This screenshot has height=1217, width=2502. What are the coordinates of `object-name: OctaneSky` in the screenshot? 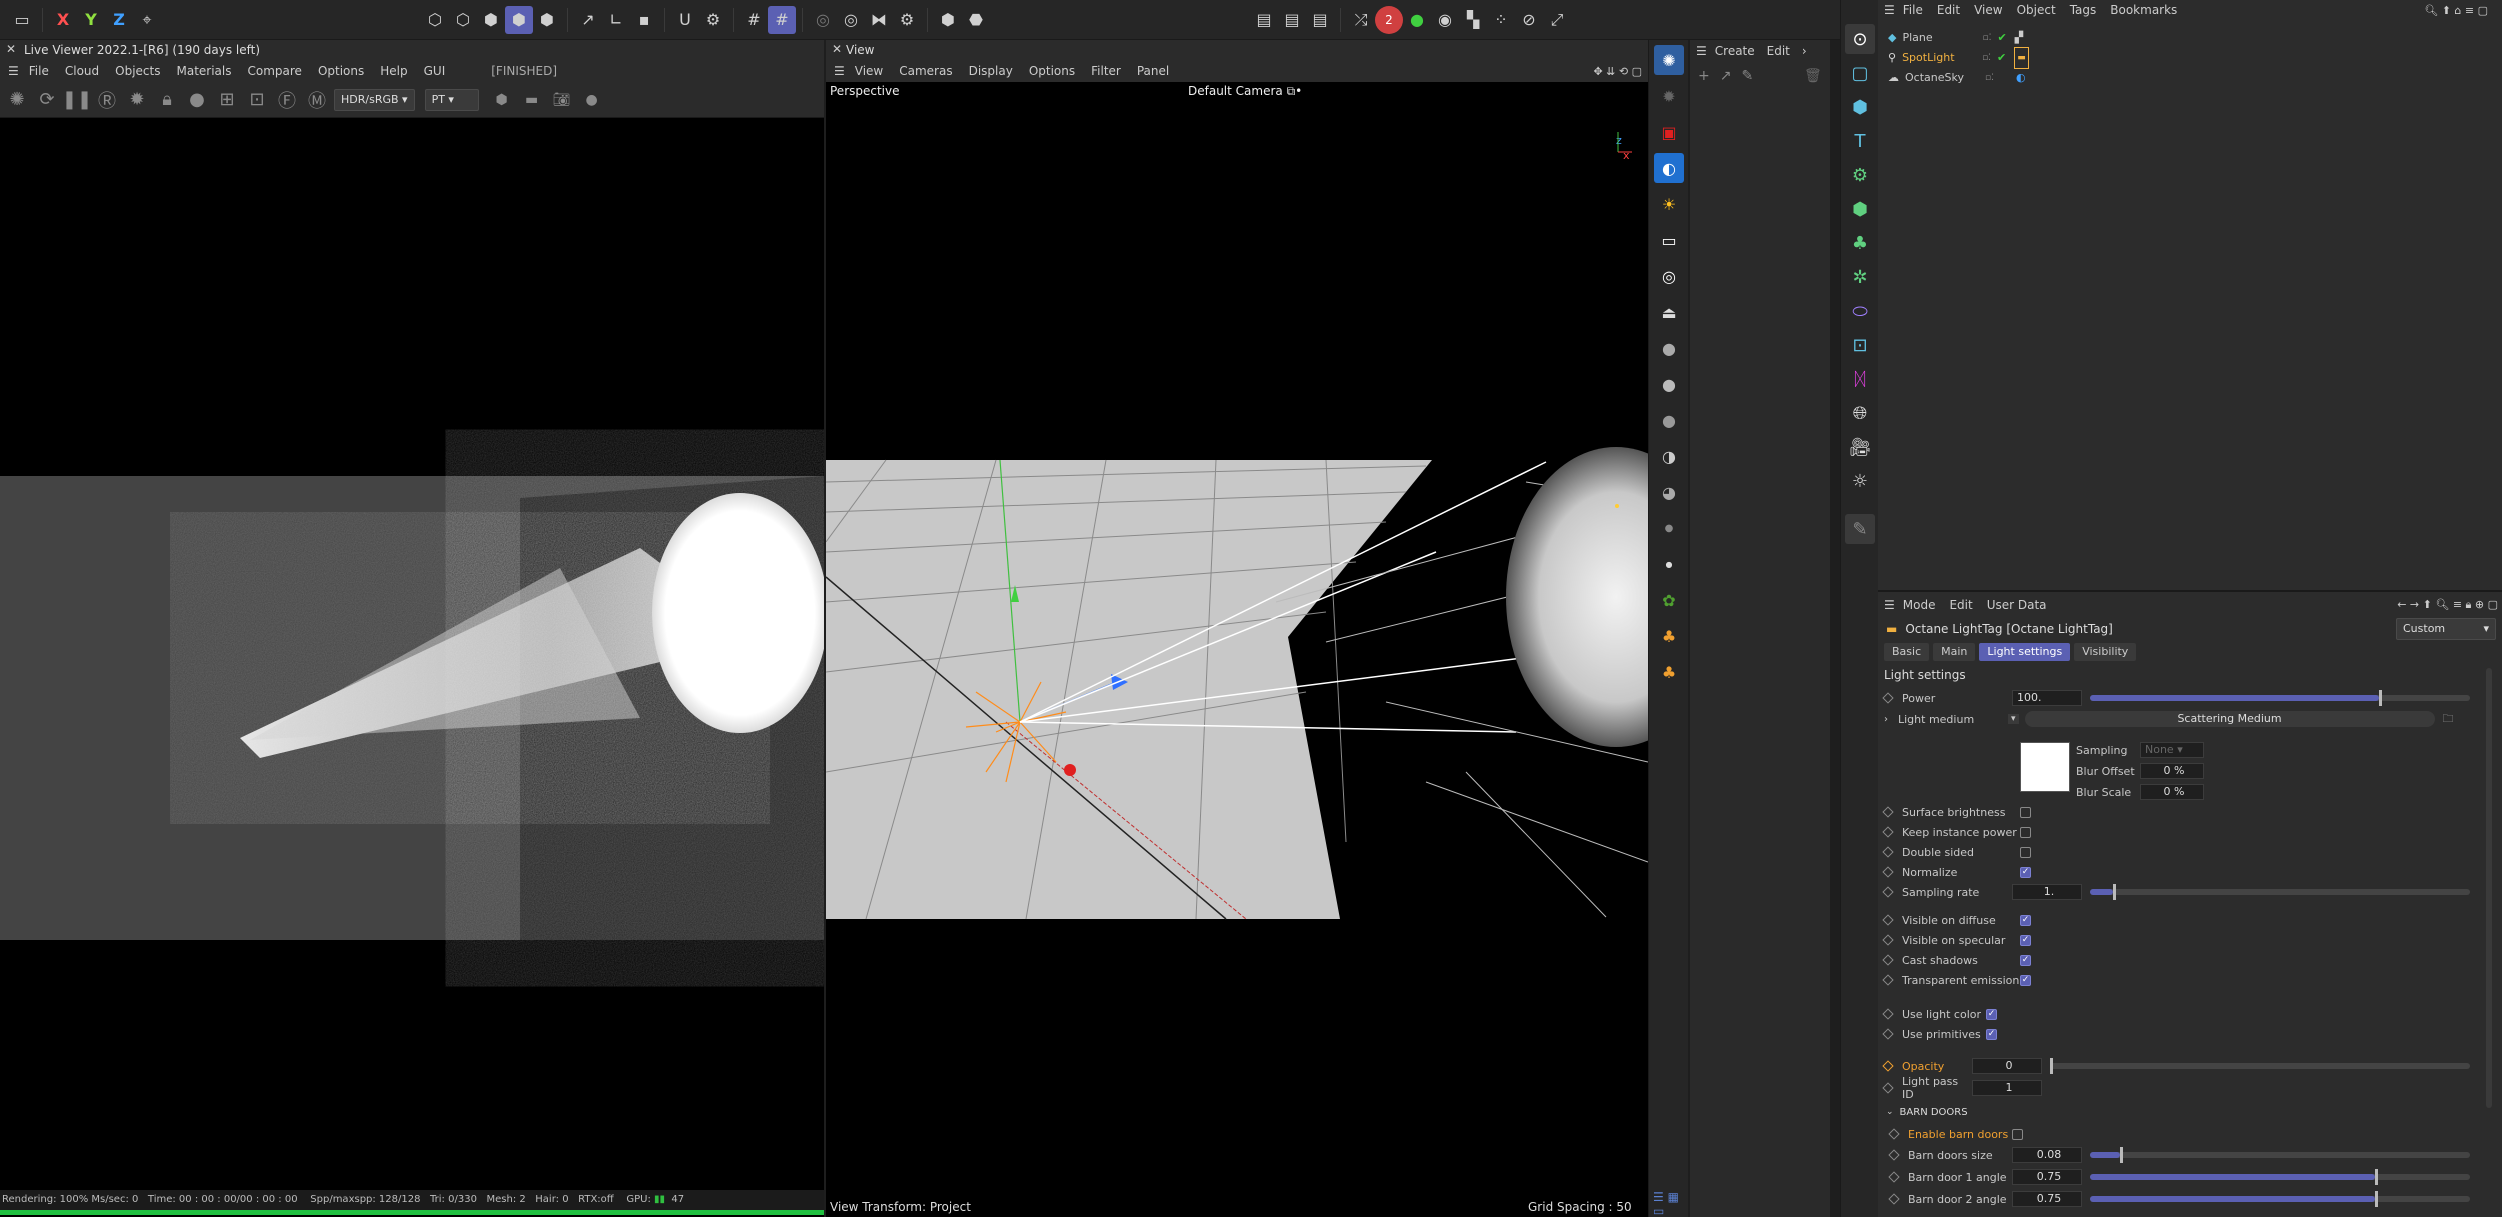 It's located at (1940, 78).